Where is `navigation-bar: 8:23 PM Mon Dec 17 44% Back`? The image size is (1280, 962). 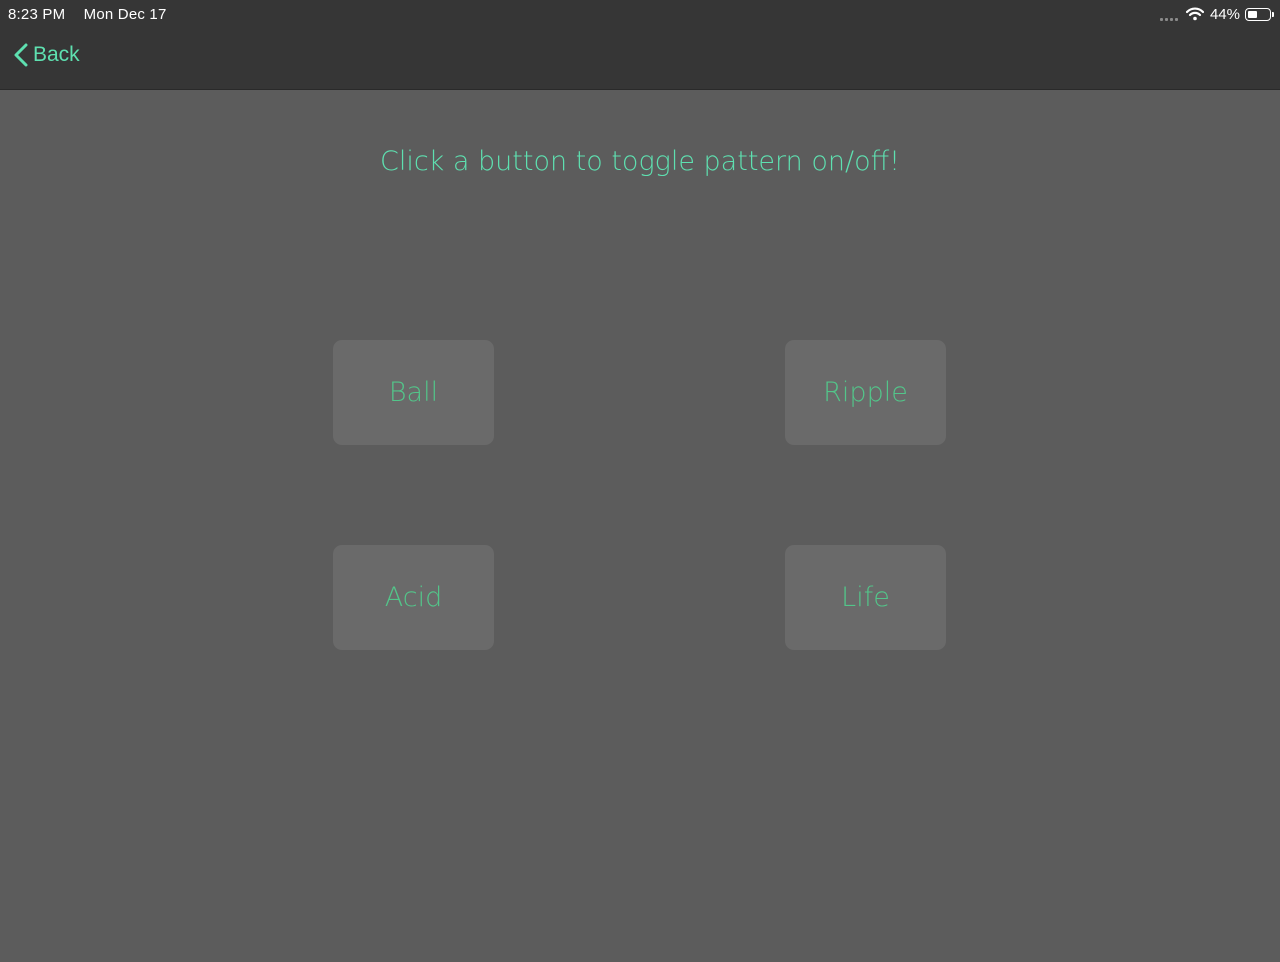 navigation-bar: 8:23 PM Mon Dec 17 44% Back is located at coordinates (640, 45).